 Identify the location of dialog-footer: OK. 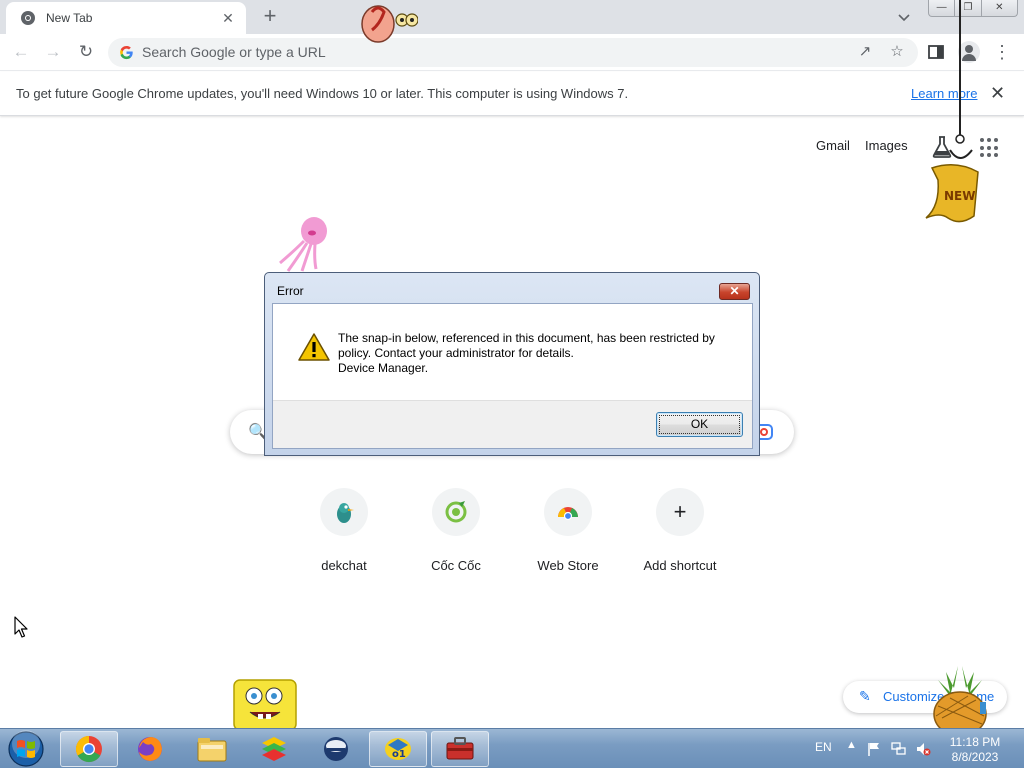
(512, 424).